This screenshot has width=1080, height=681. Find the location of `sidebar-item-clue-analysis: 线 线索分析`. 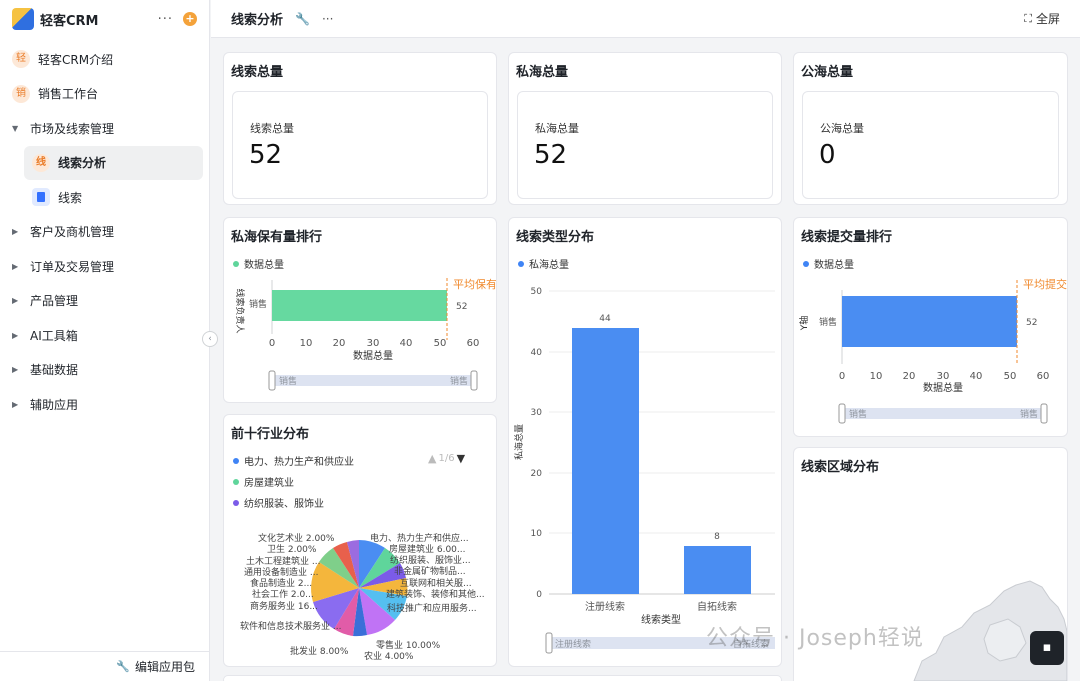

sidebar-item-clue-analysis: 线 线索分析 is located at coordinates (113, 162).